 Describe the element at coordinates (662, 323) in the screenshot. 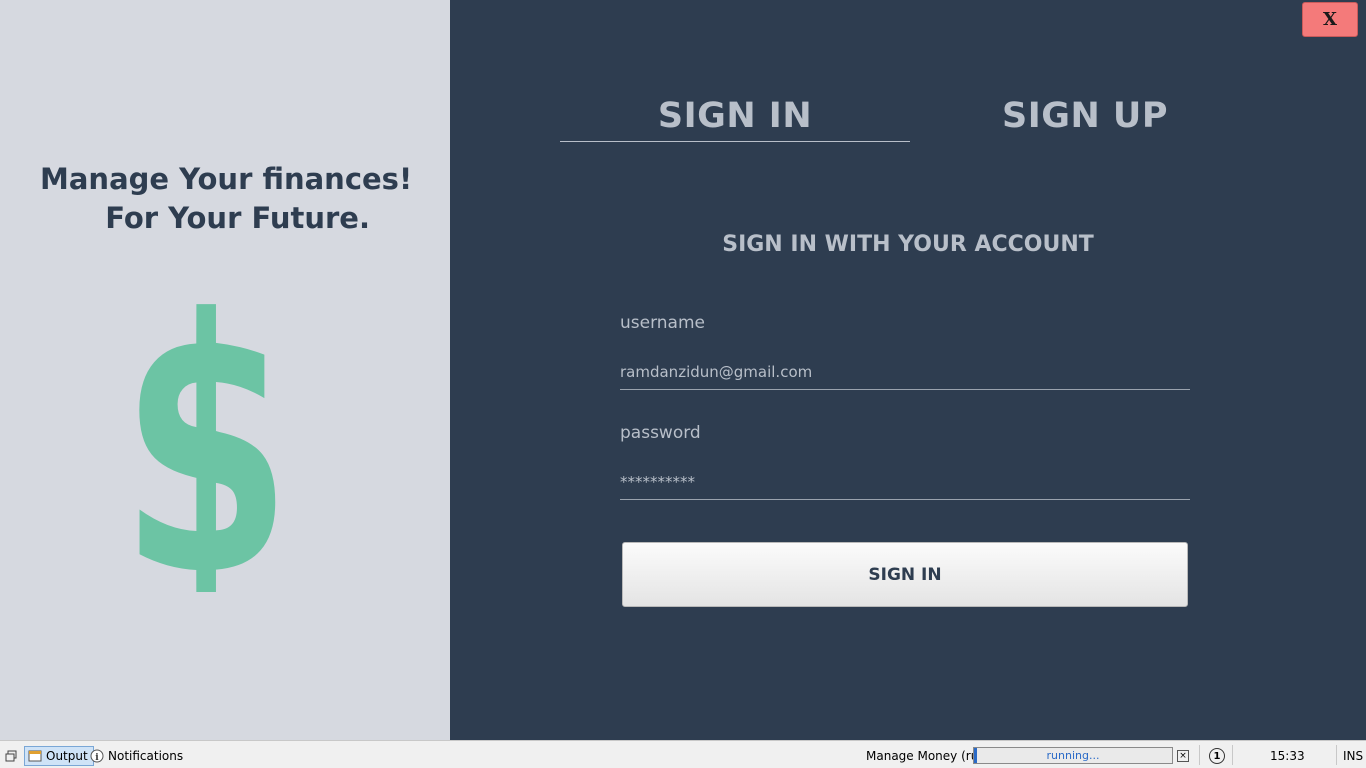

I see `username-label: username` at that location.